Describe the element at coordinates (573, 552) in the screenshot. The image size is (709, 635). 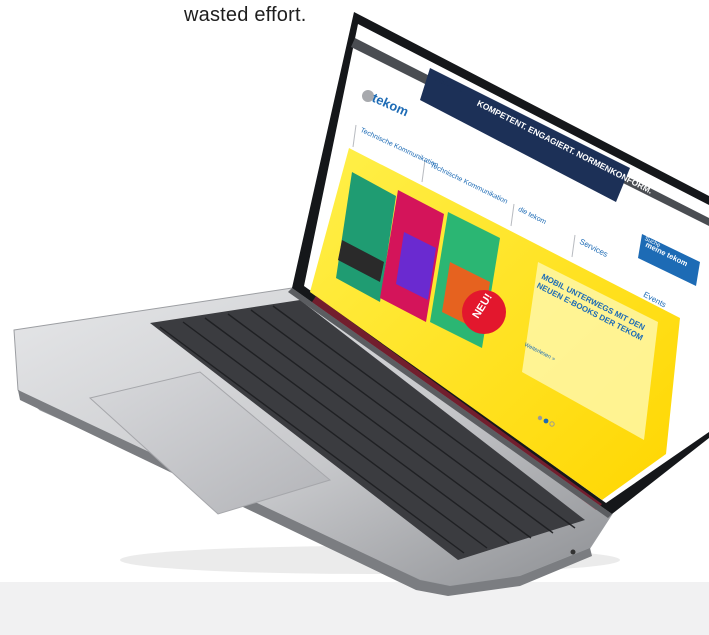
I see `headphone-jack` at that location.